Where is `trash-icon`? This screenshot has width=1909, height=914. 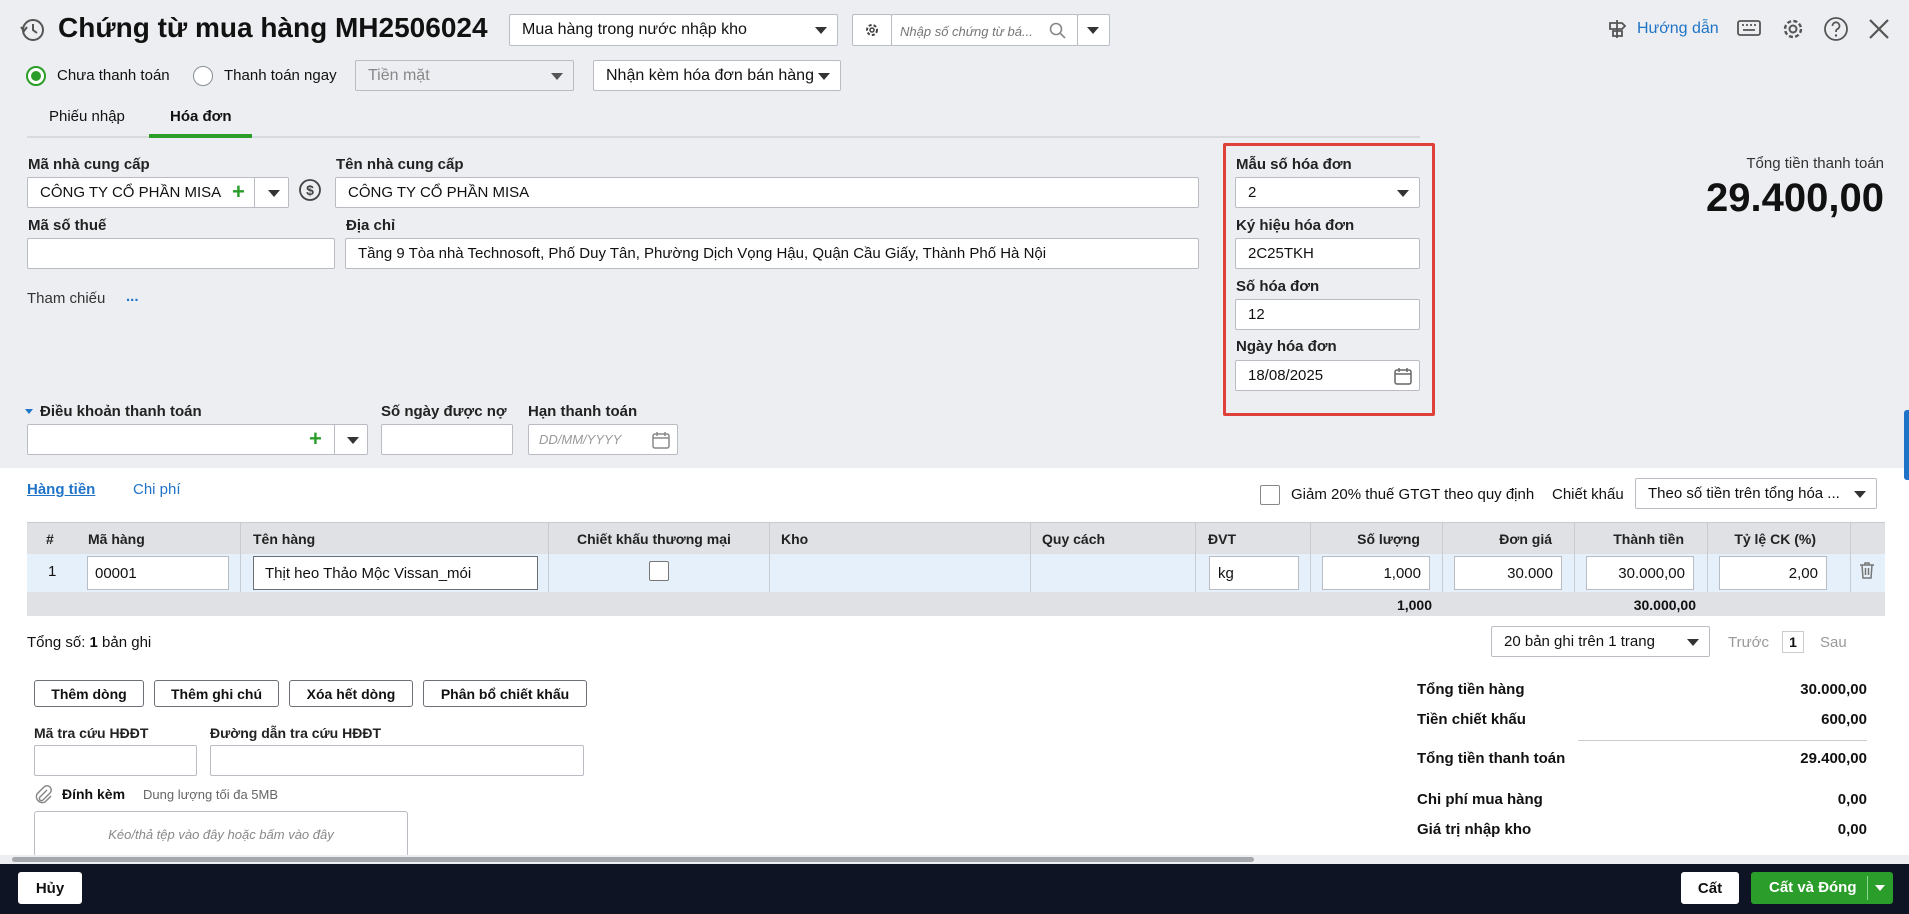
trash-icon is located at coordinates (1867, 572).